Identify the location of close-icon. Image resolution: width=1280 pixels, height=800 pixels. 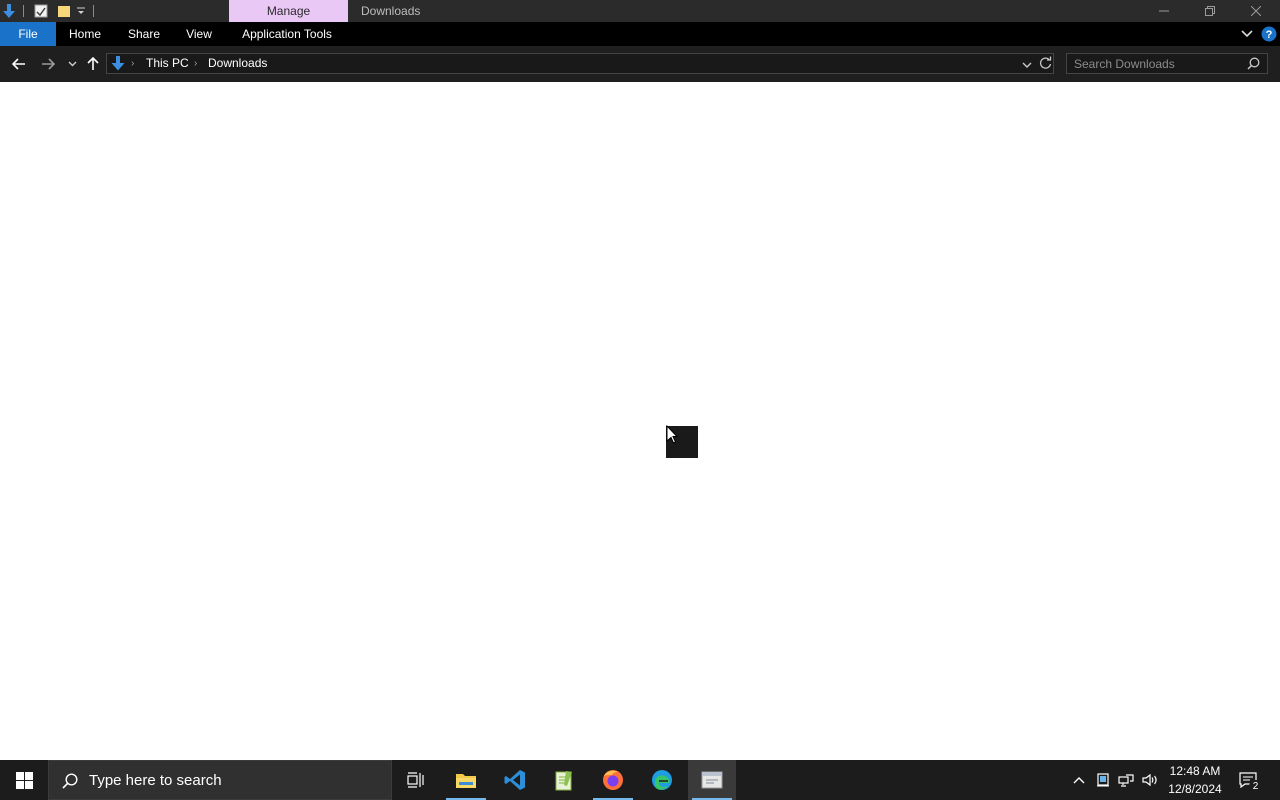
(1256, 11).